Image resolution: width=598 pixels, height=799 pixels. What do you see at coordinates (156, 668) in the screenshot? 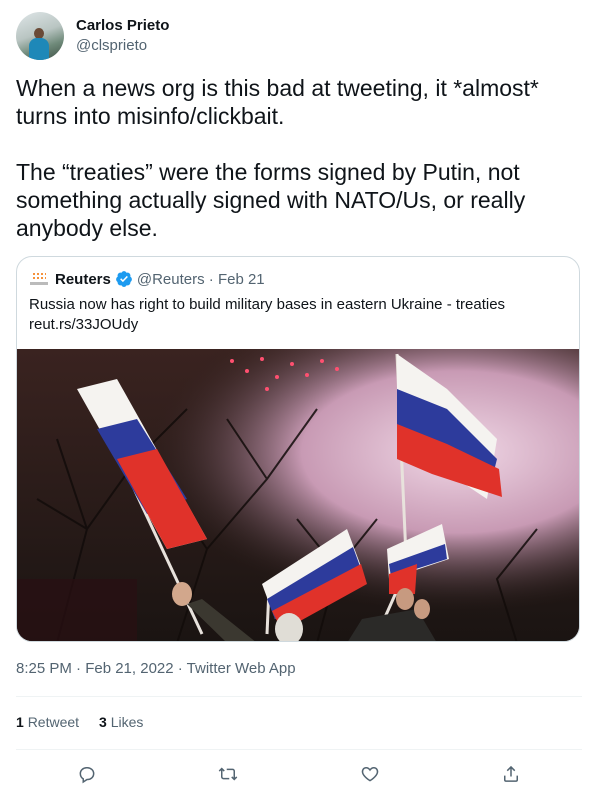
I see `tweet-timestamp: 8:25 PM · Feb 21, 2022 · Twitter Web App` at bounding box center [156, 668].